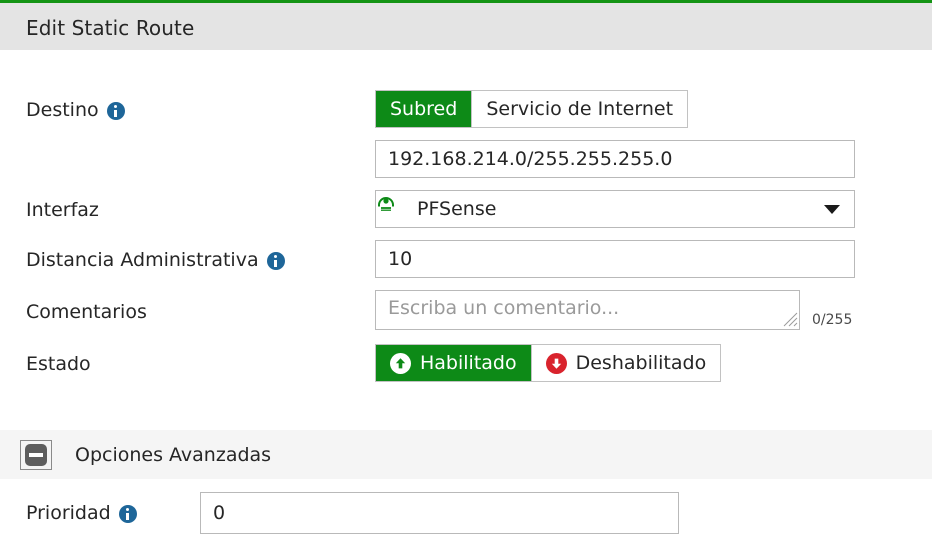 The height and width of the screenshot is (560, 932). I want to click on label-interfaz-text: Interfaz, so click(62, 210).